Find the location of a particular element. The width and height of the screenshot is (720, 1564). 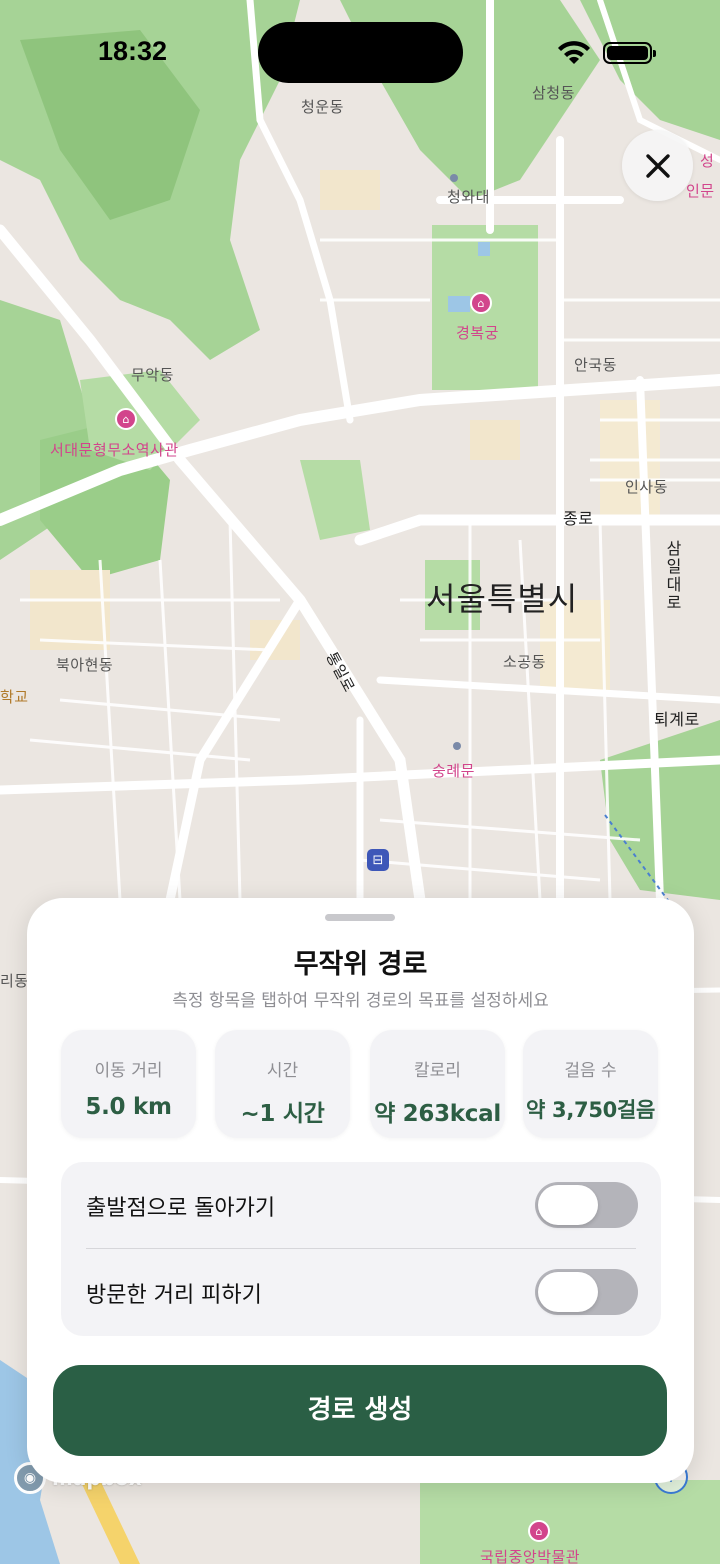

avoid-visited-label: 방문한 거리 피하기 is located at coordinates (174, 1295).